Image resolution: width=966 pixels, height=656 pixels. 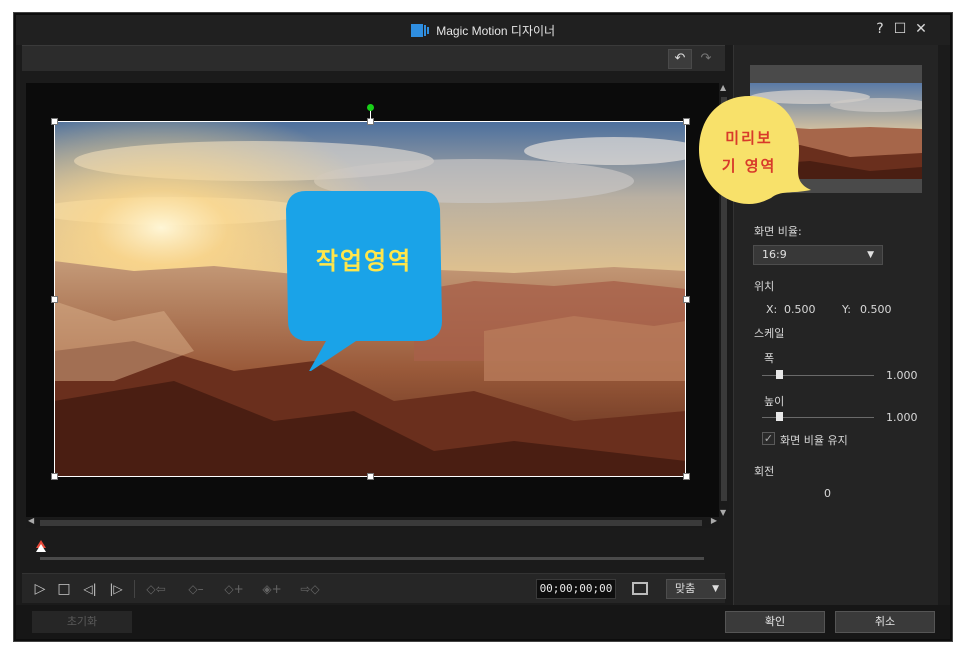 I want to click on resize-handle-bl, so click(x=54, y=476).